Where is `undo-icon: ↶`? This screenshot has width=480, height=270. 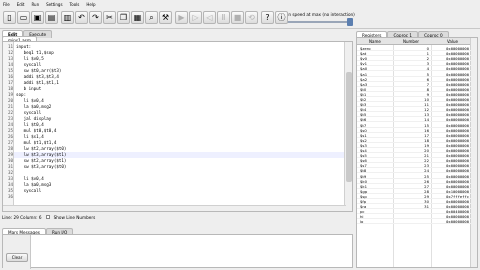 undo-icon: ↶ is located at coordinates (81, 17).